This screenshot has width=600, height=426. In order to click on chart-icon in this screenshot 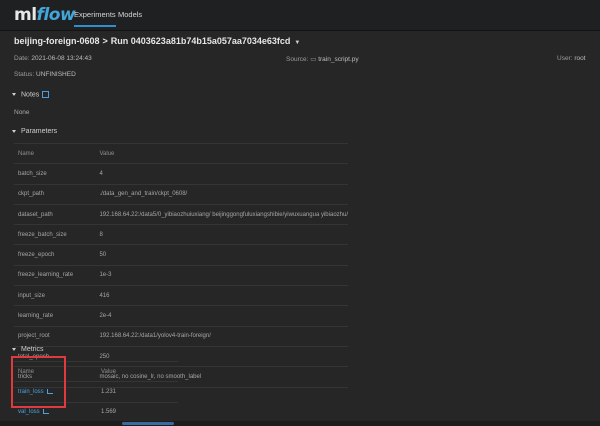, I will do `click(45, 412)`.